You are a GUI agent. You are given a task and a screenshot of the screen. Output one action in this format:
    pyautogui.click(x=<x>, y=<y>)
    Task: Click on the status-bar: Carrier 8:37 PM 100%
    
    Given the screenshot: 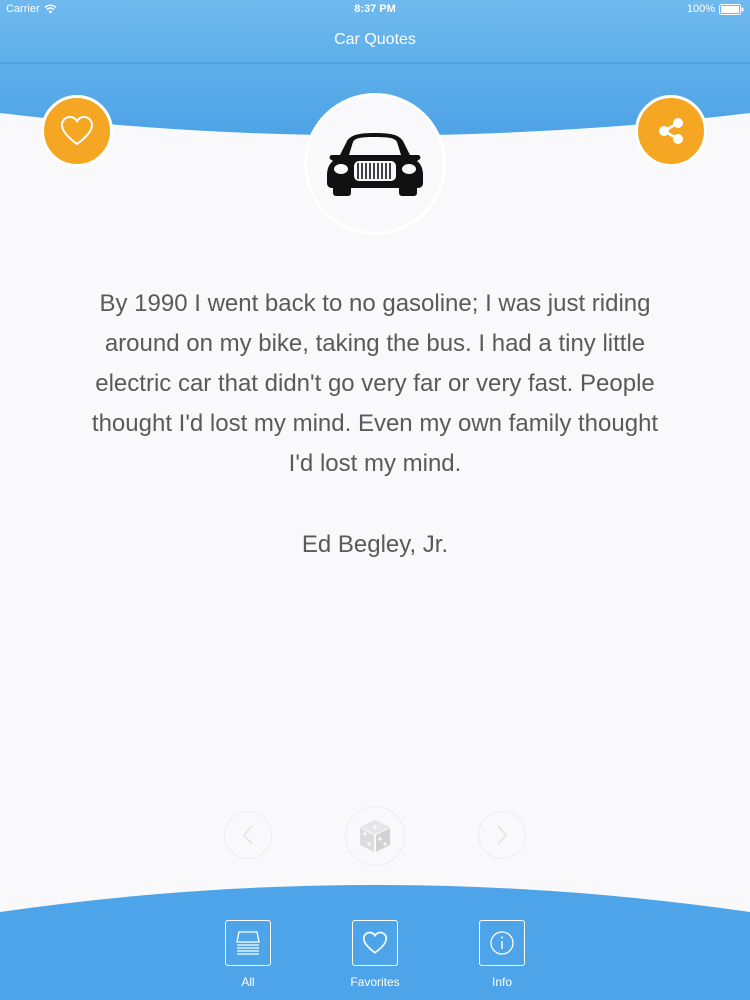 What is the action you would take?
    pyautogui.click(x=375, y=10)
    